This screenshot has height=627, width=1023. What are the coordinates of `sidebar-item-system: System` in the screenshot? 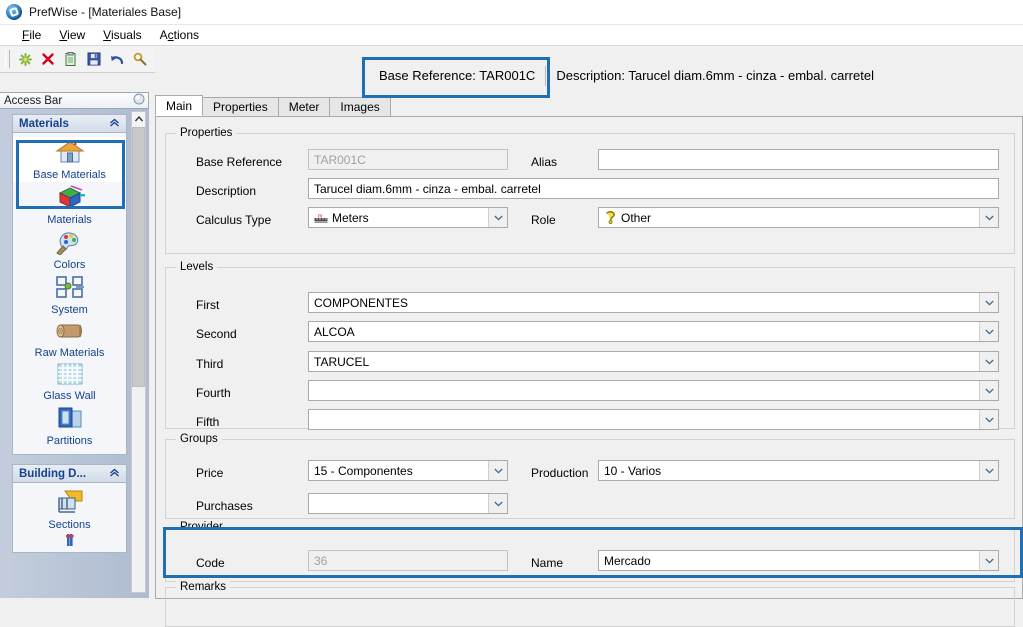 It's located at (69, 294).